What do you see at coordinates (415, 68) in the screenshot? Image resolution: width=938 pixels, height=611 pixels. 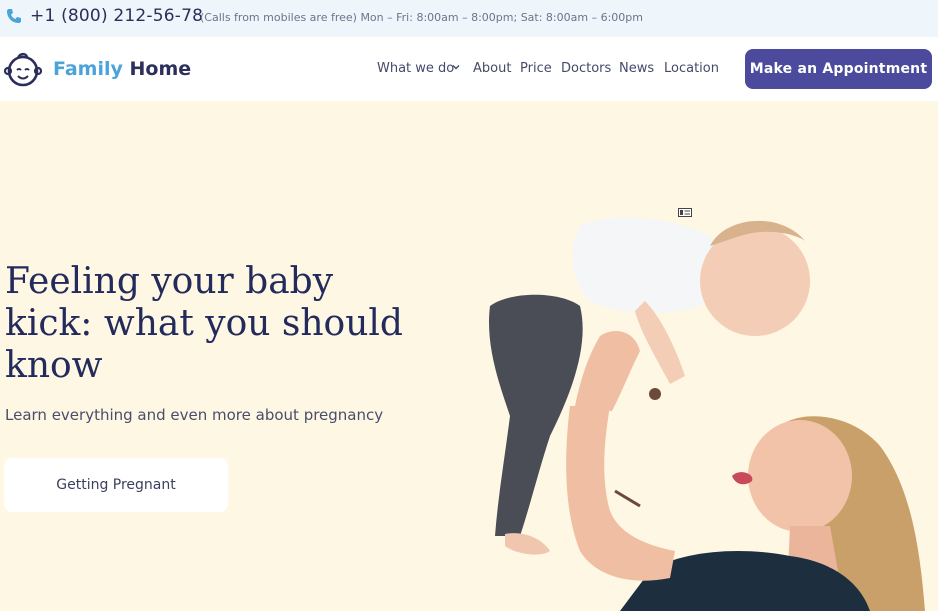 I see `nav-what-we-do: What we do` at bounding box center [415, 68].